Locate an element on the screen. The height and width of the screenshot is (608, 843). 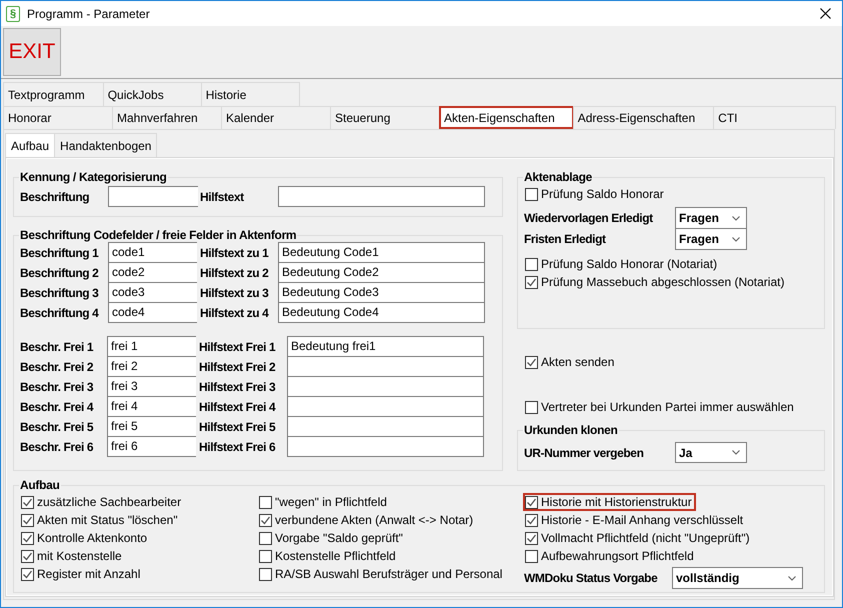
text-field: Bedeutung frei1 is located at coordinates (385, 346).